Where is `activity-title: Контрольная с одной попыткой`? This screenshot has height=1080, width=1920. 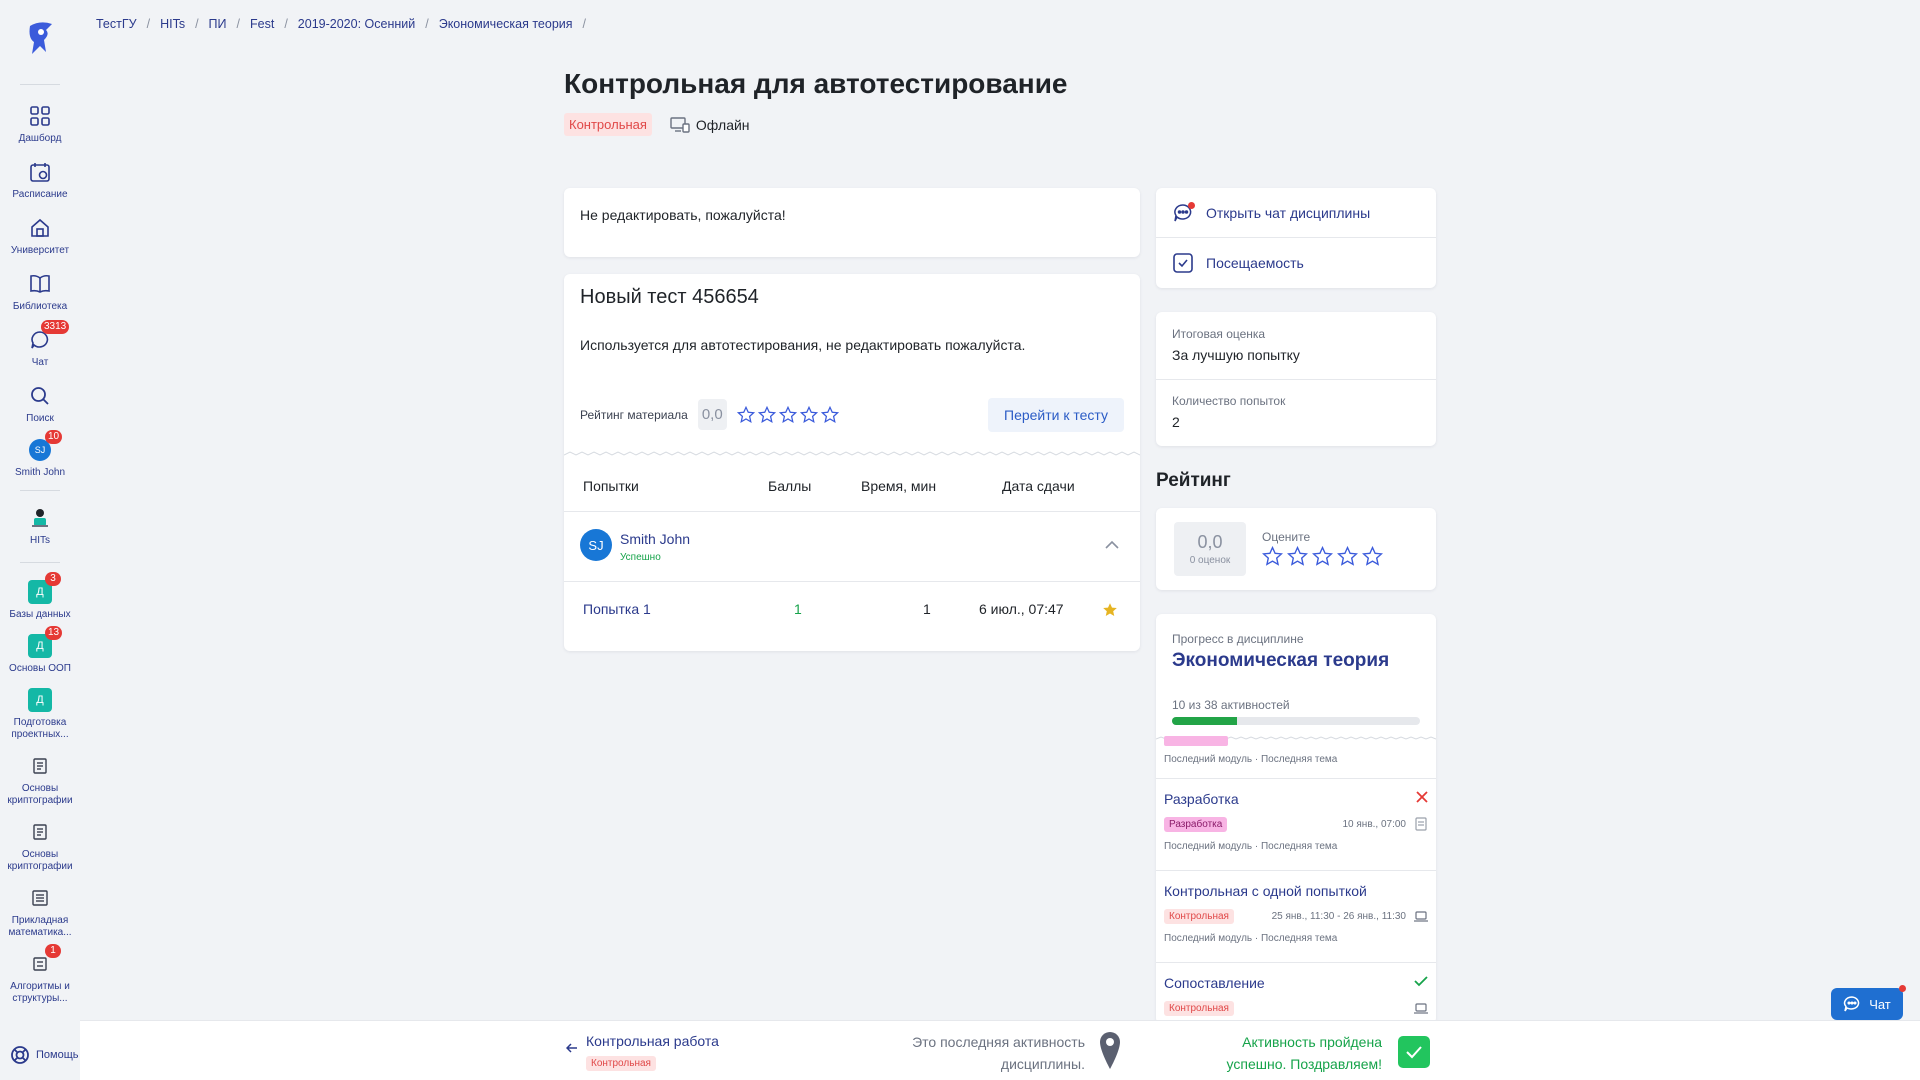
activity-title: Контрольная с одной попыткой is located at coordinates (1265, 891).